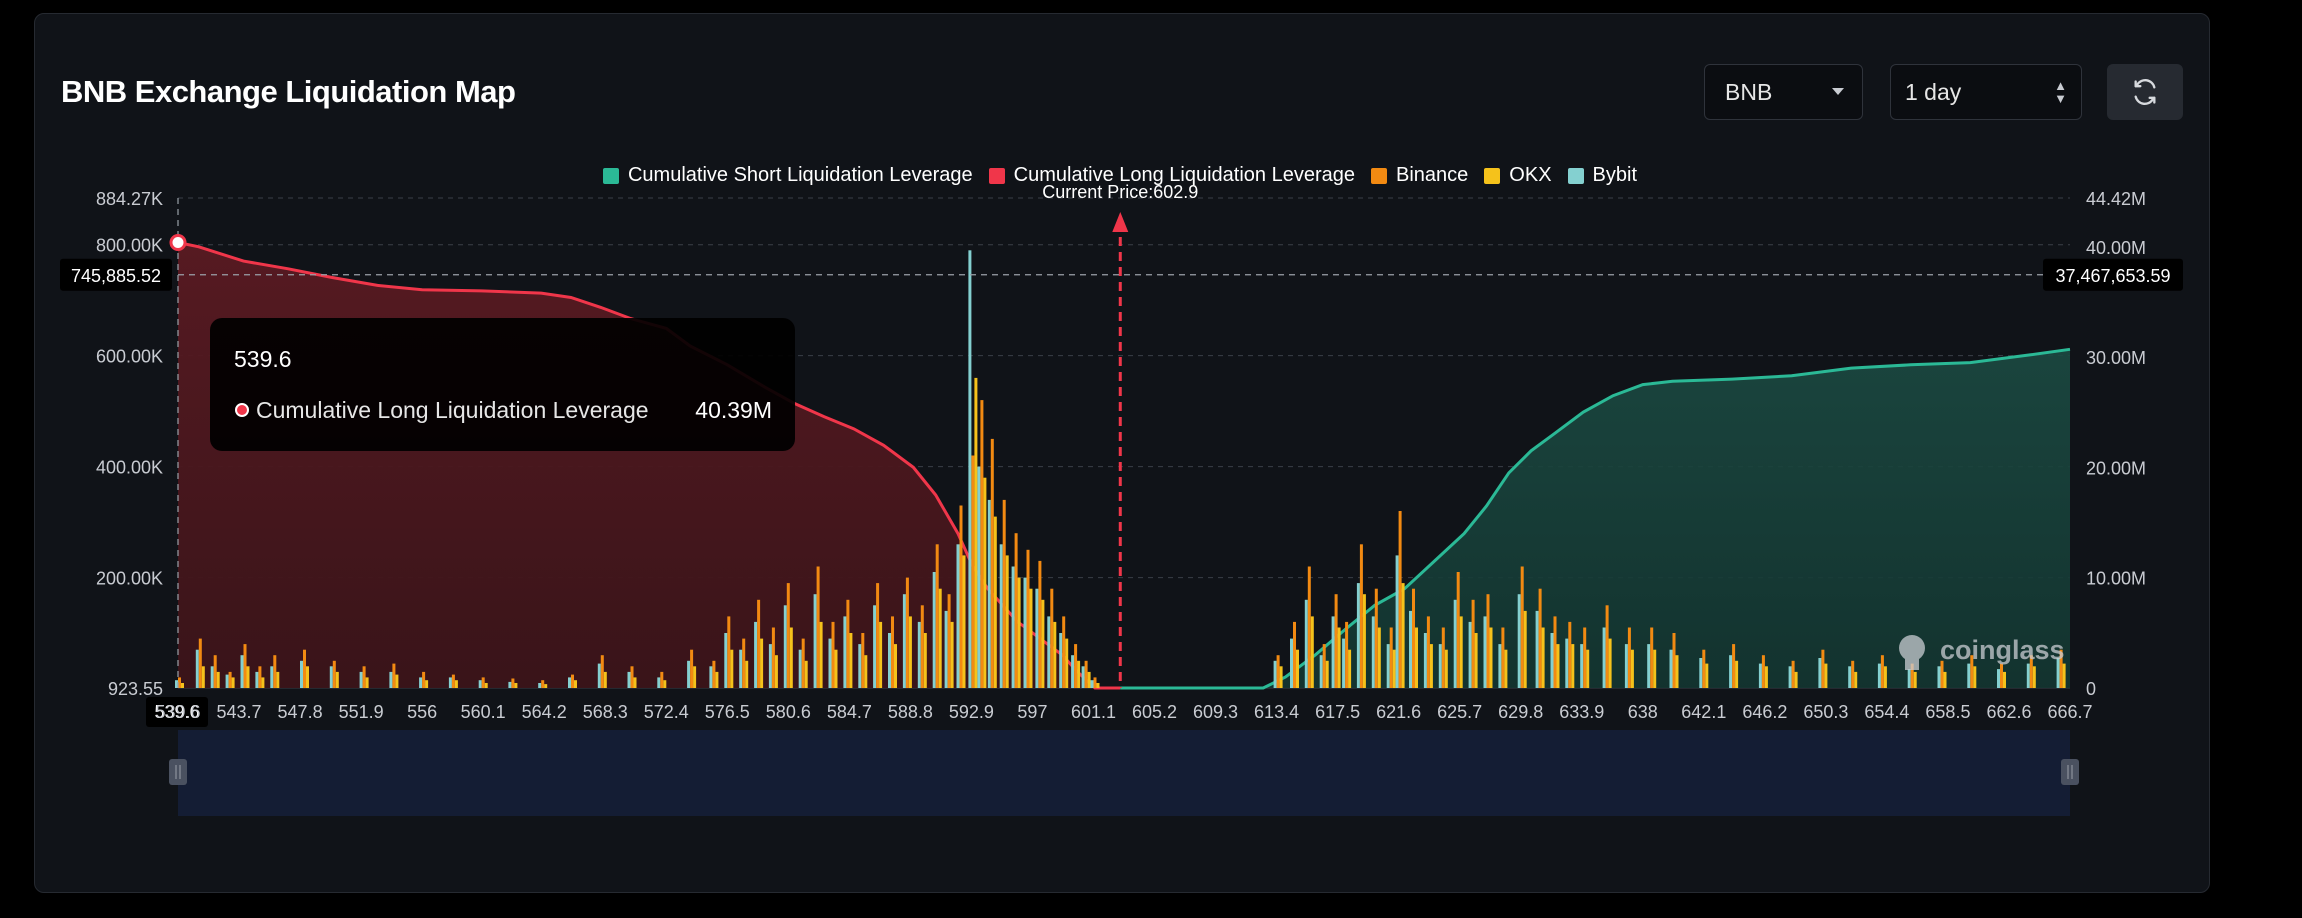 This screenshot has width=2302, height=918. I want to click on x-tick: 654.4, so click(1886, 712).